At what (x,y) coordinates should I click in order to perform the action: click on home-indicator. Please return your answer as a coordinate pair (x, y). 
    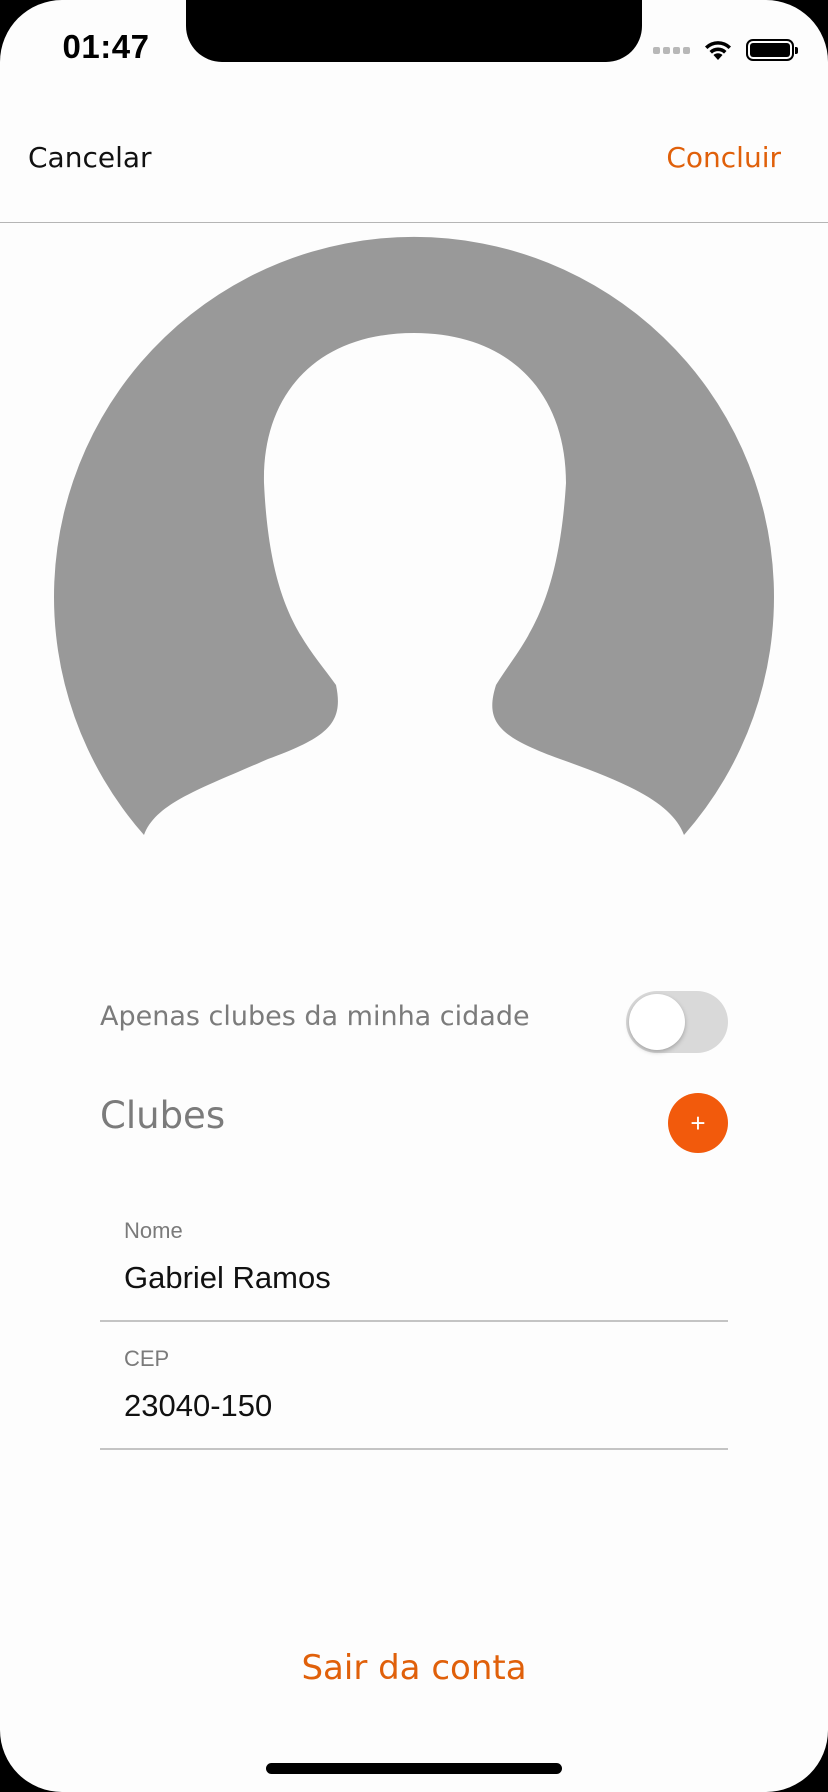
    Looking at the image, I should click on (414, 1768).